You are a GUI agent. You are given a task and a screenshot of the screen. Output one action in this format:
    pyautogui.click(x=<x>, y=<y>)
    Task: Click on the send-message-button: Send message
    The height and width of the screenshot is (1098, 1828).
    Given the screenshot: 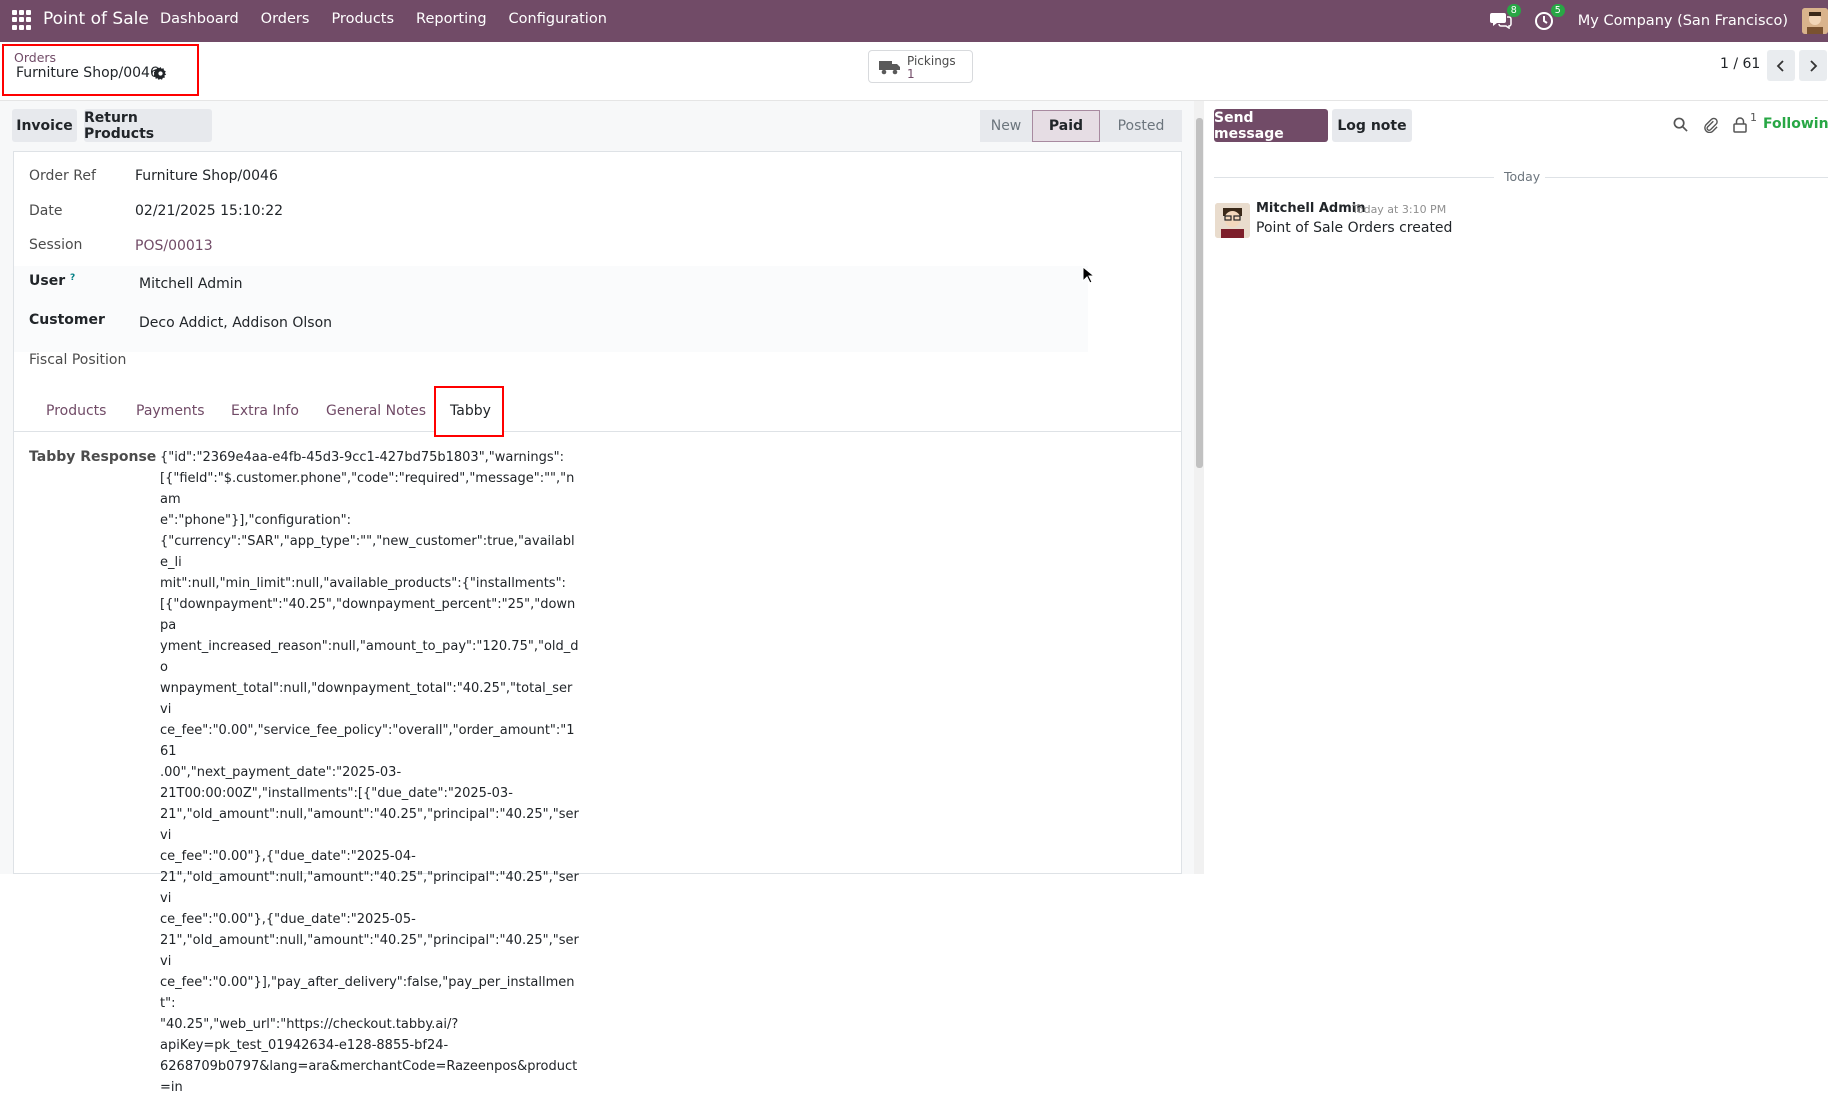 What is the action you would take?
    pyautogui.click(x=1271, y=125)
    